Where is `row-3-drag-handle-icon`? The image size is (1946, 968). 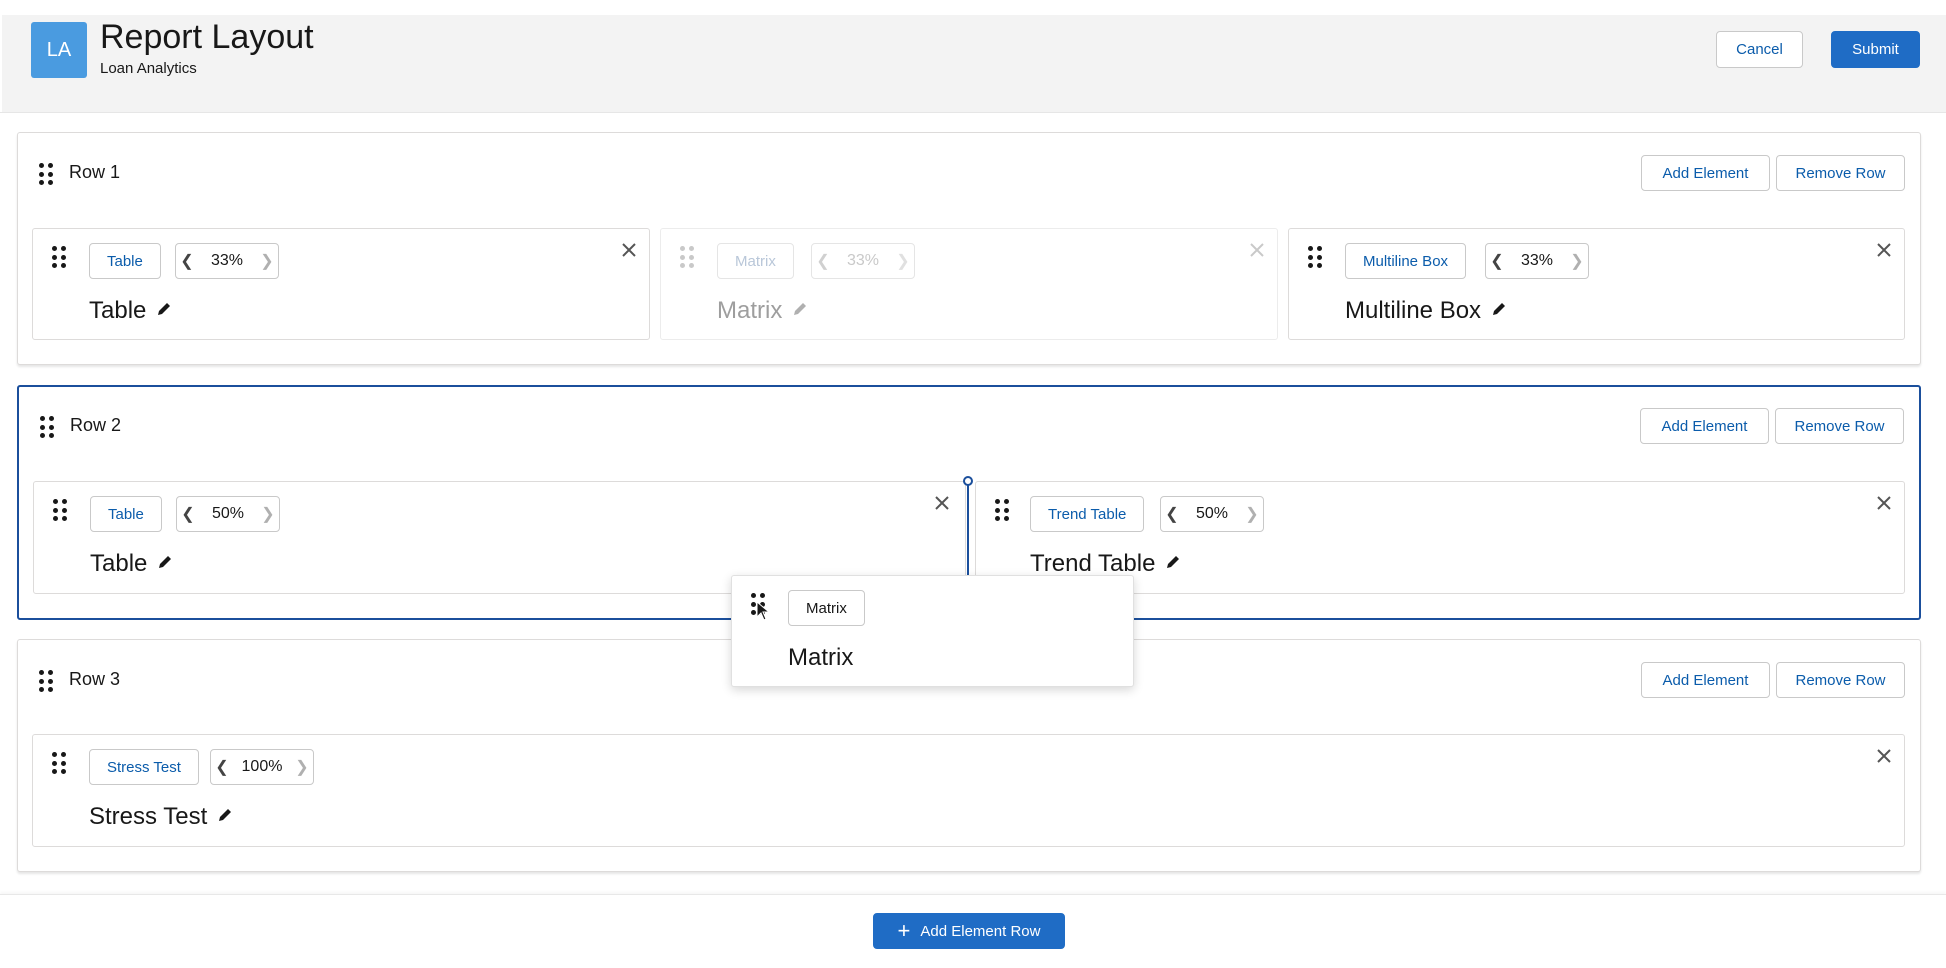 row-3-drag-handle-icon is located at coordinates (46, 681).